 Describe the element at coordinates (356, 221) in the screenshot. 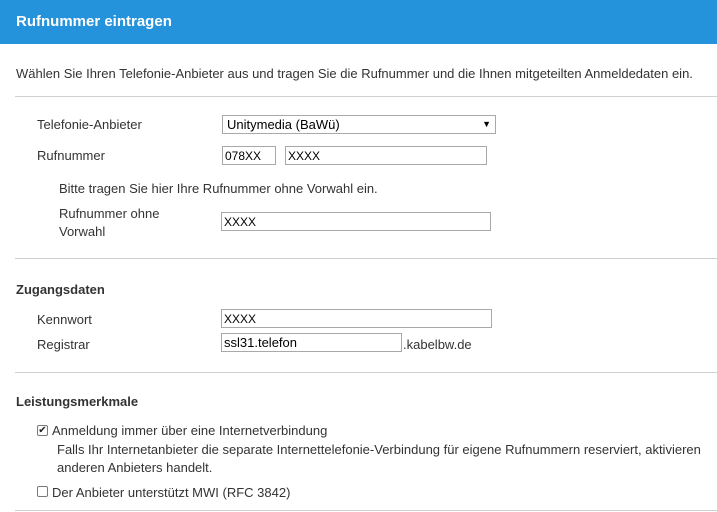

I see `number-no-prefix-input` at that location.